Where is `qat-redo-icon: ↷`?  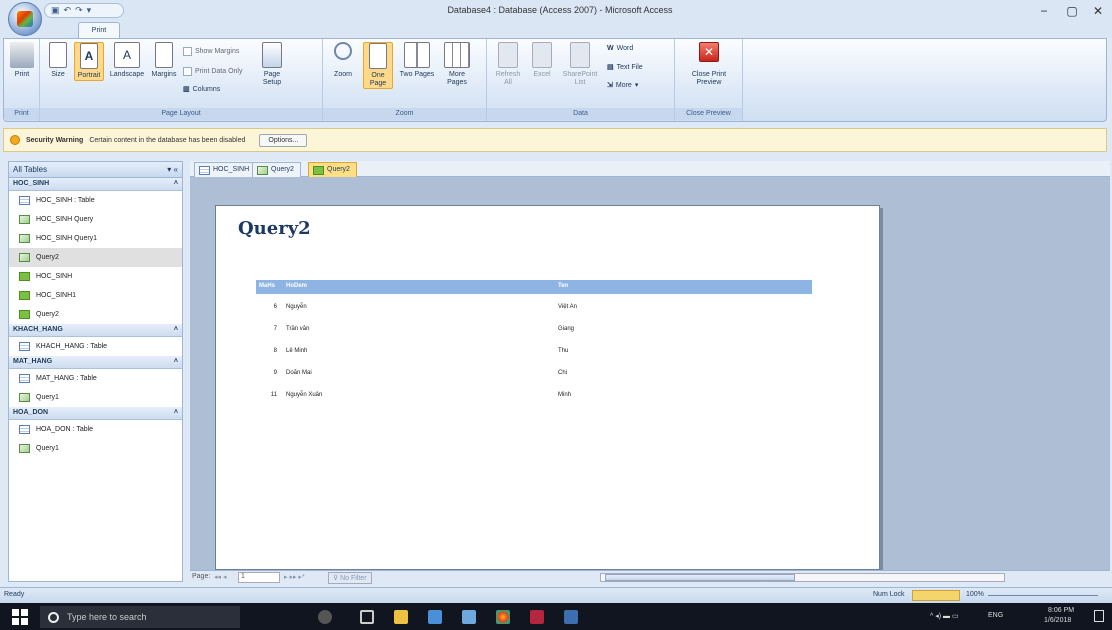
qat-redo-icon: ↷ is located at coordinates (79, 10).